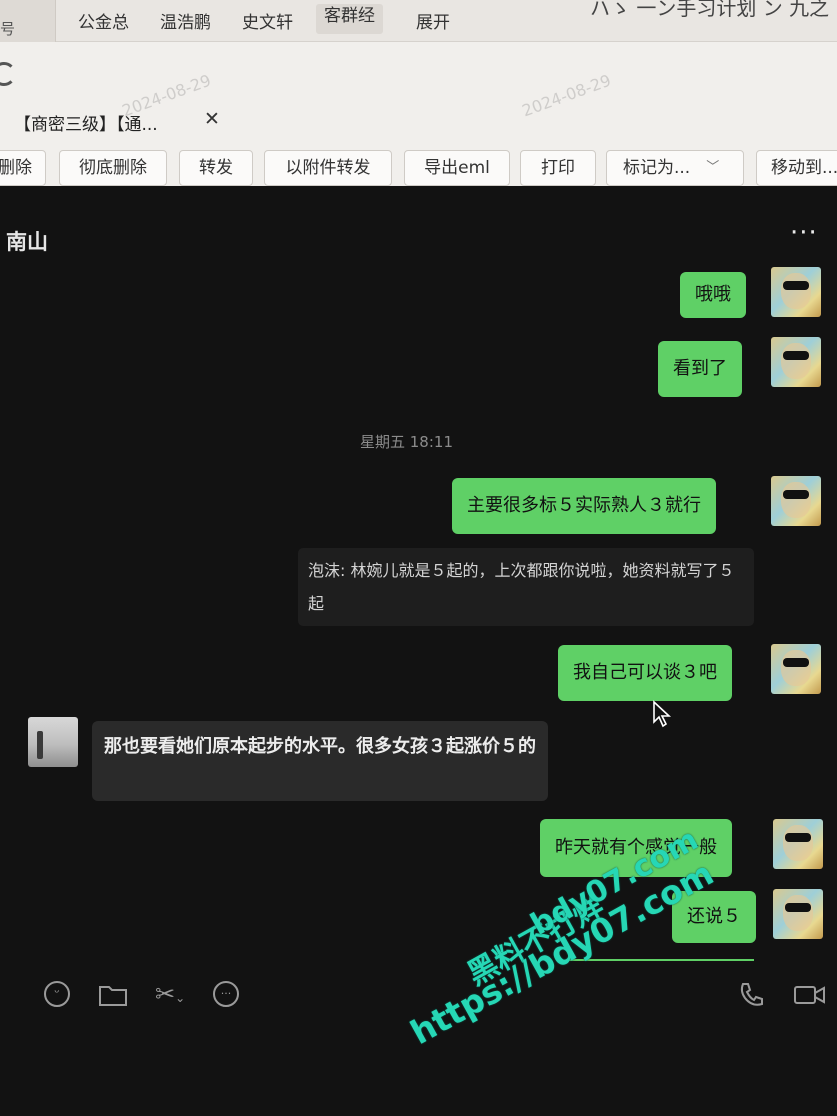 The width and height of the screenshot is (837, 1116). What do you see at coordinates (804, 233) in the screenshot?
I see `more-options-icon: ···` at bounding box center [804, 233].